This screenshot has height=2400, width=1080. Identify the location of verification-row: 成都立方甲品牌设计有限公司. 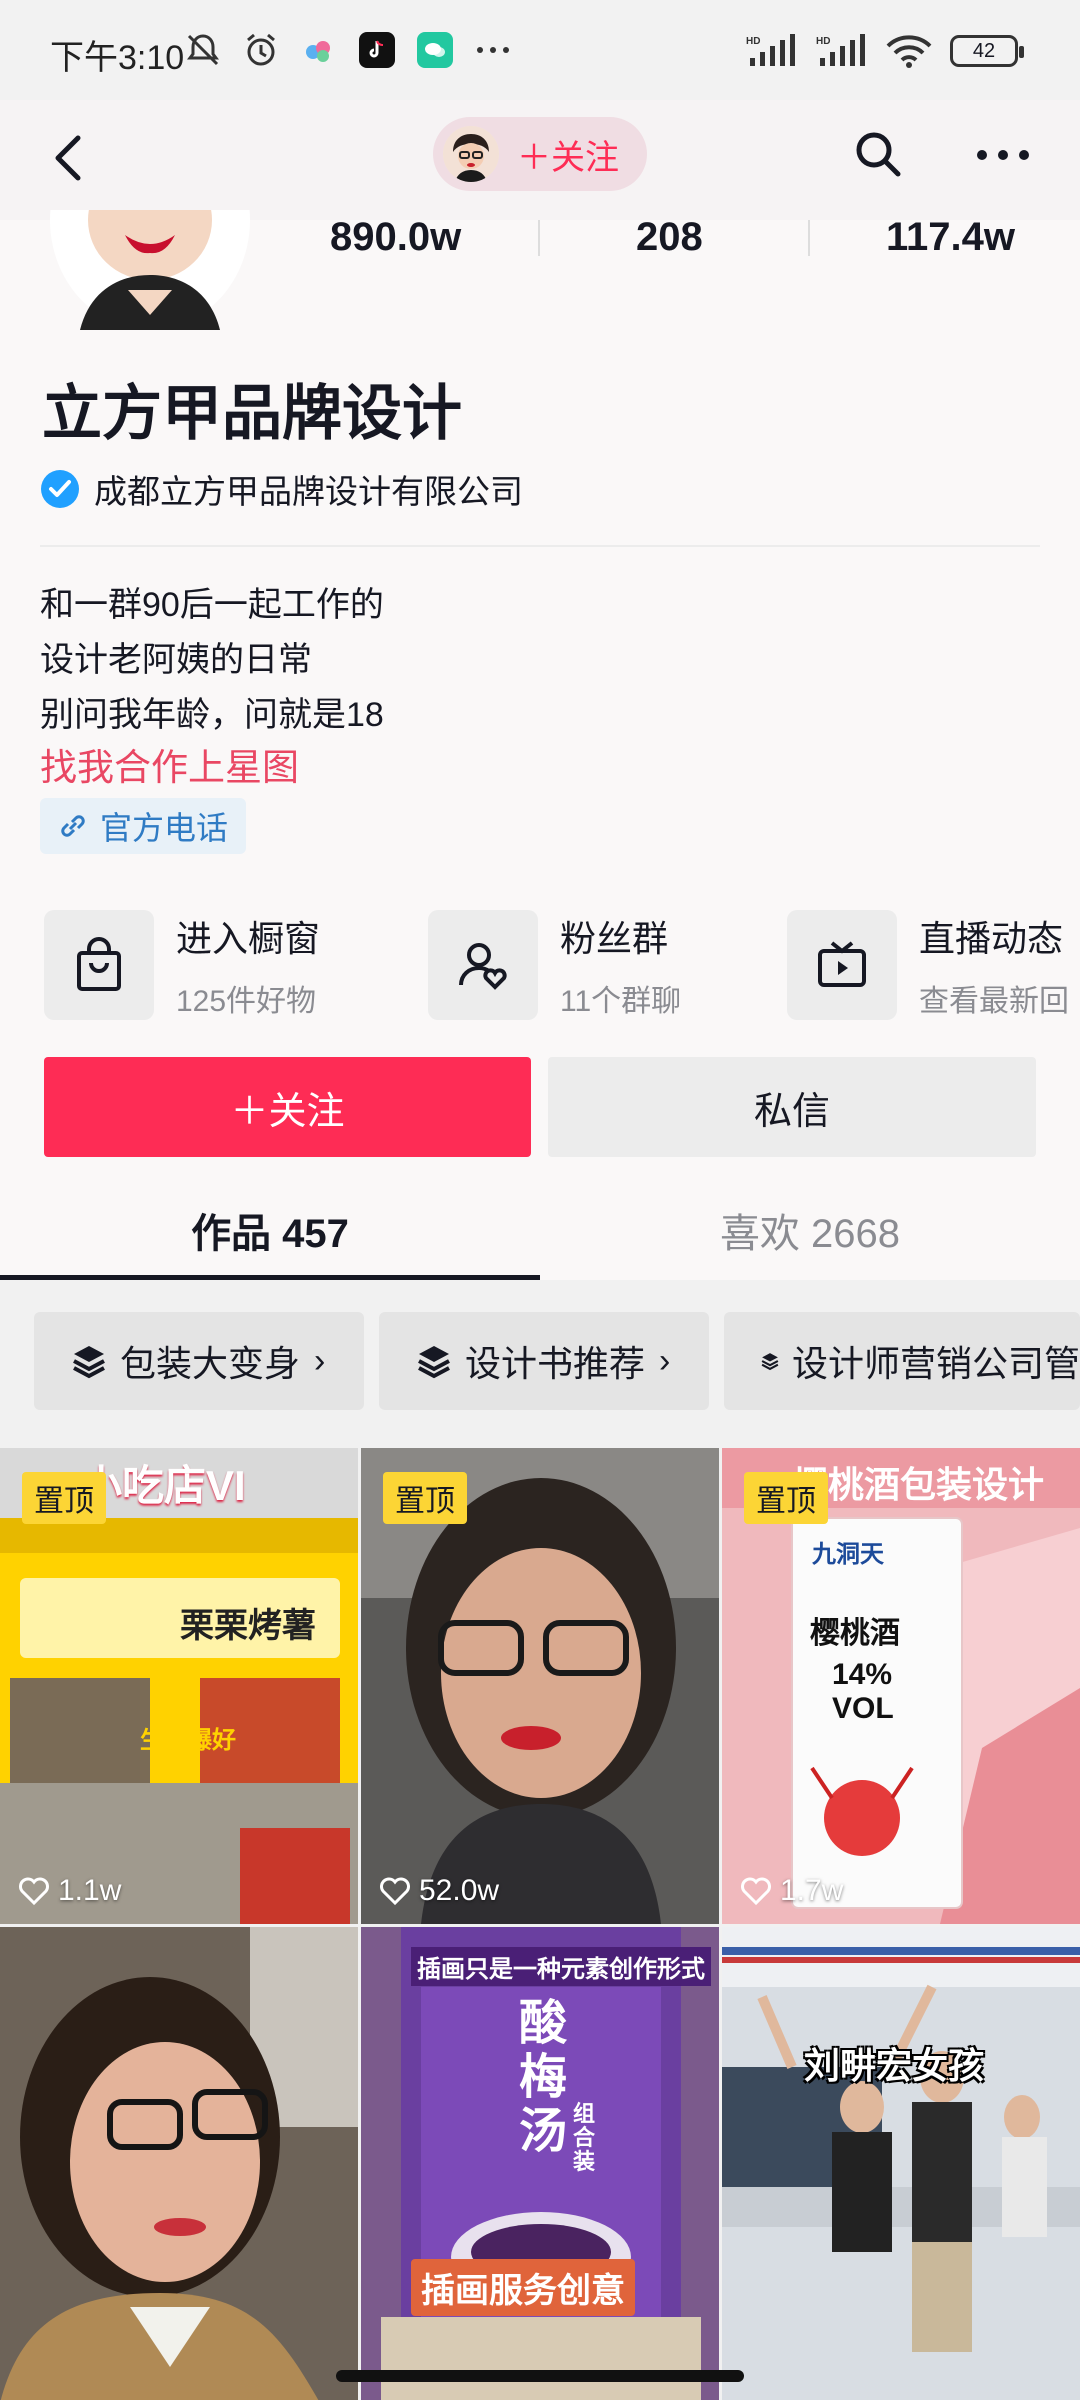
(281, 489).